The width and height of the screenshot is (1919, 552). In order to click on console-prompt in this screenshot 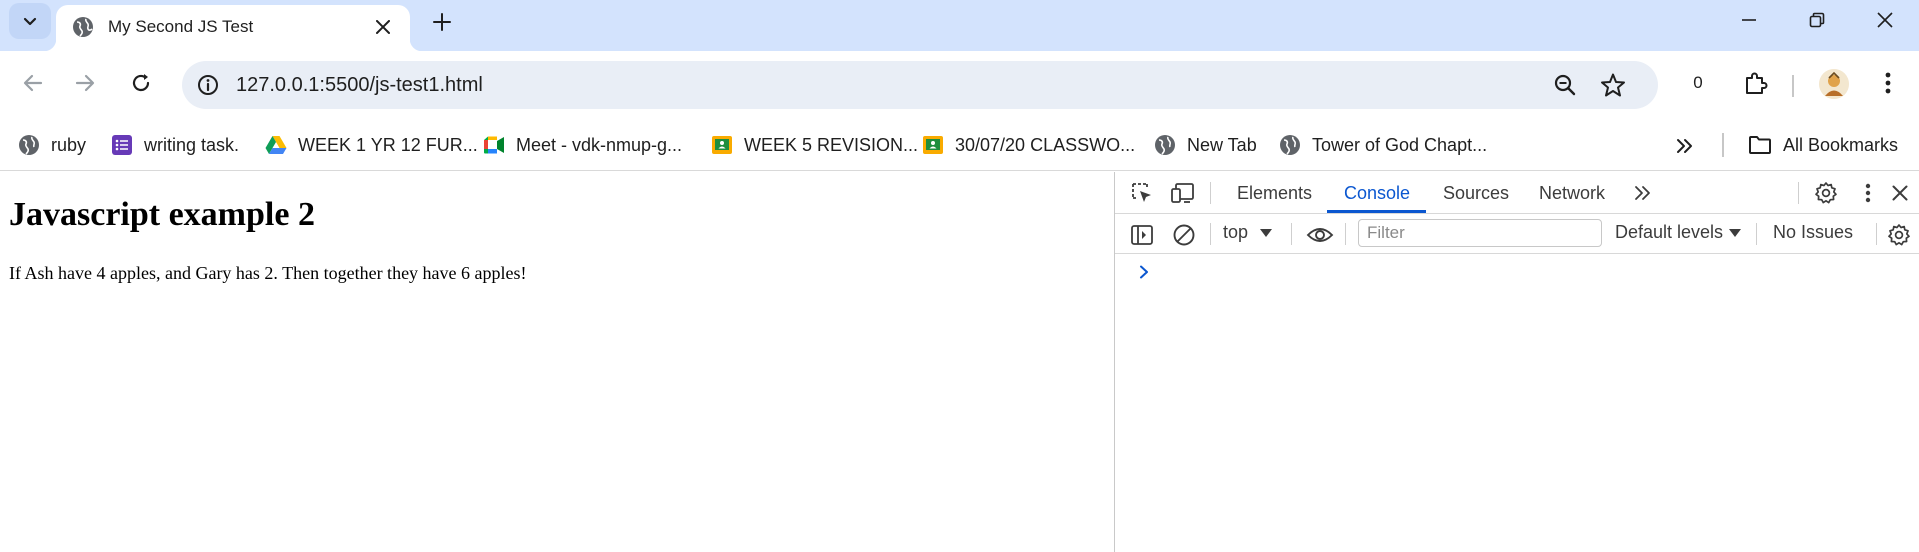, I will do `click(1144, 272)`.